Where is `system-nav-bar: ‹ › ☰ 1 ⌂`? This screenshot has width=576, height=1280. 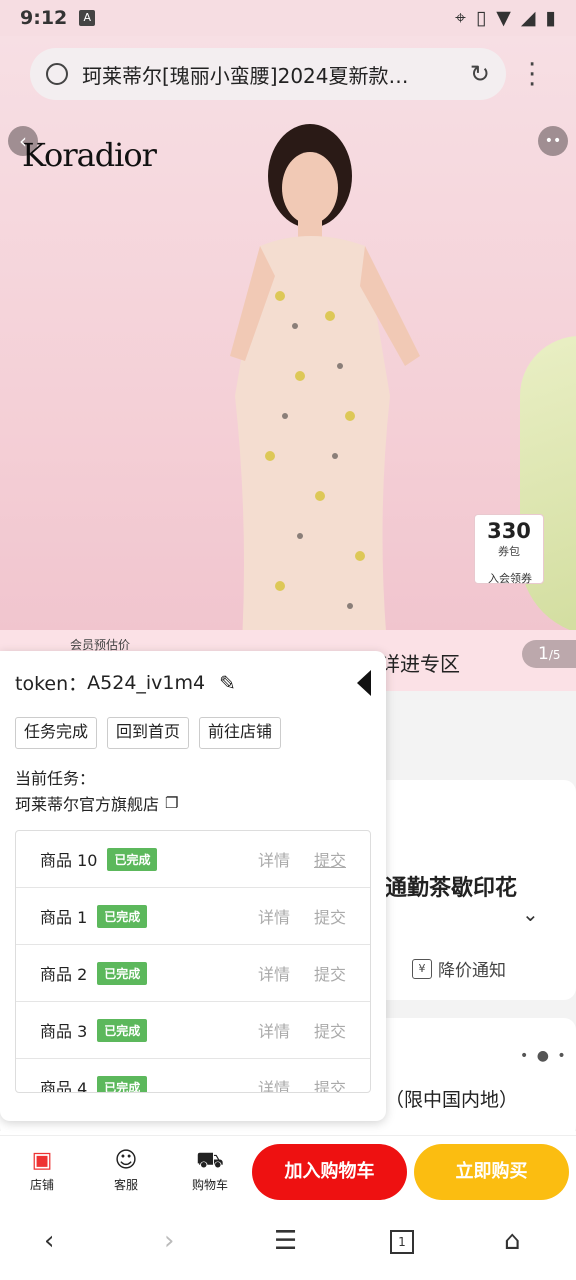
system-nav-bar: ‹ › ☰ 1 ⌂ is located at coordinates (288, 1245).